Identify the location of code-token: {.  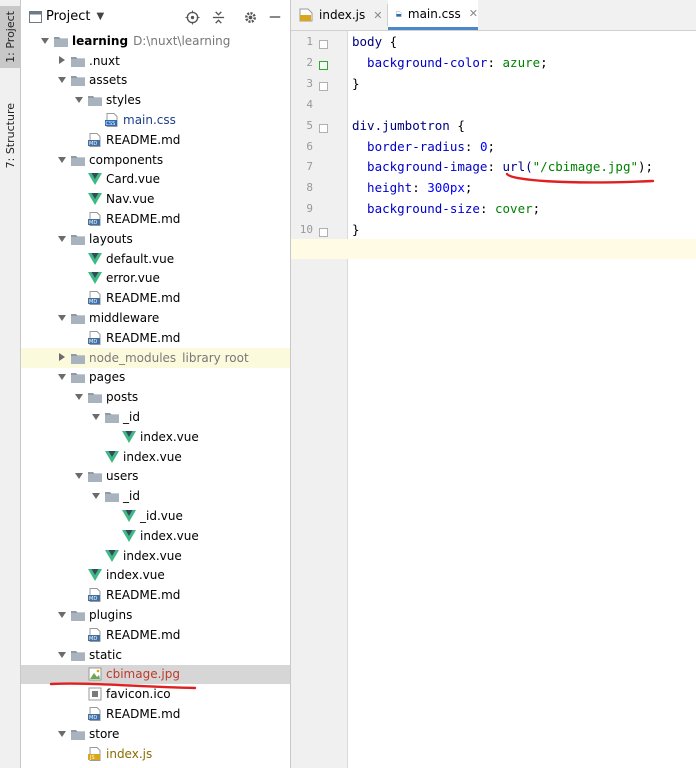
(457, 125).